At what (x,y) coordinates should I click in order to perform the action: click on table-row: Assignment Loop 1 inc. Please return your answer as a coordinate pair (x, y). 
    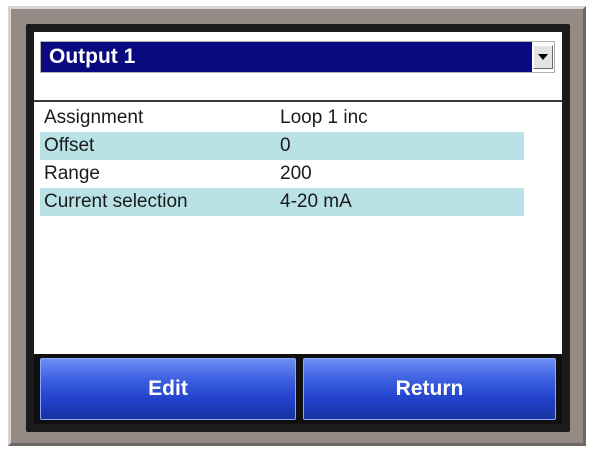
    Looking at the image, I should click on (282, 118).